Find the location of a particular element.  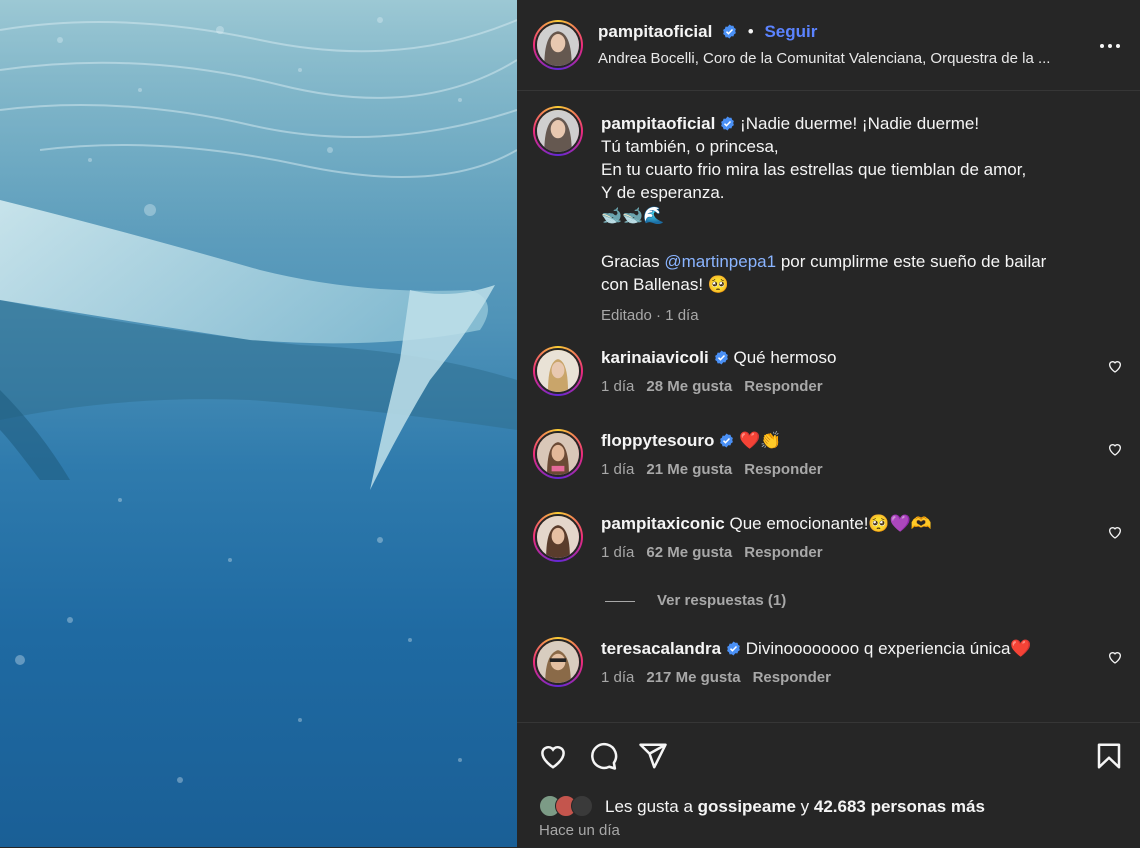

author-username: pampitaoficial is located at coordinates (655, 31).